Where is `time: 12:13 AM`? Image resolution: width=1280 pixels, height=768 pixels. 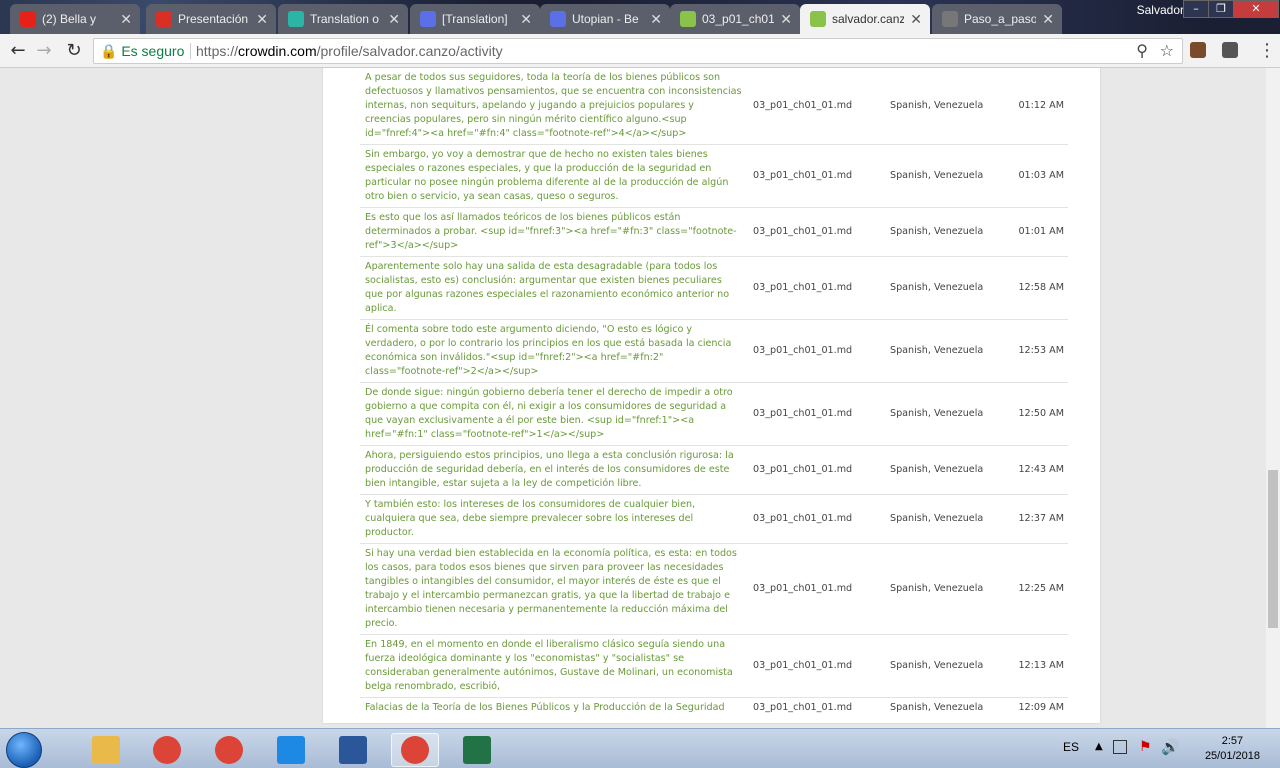 time: 12:13 AM is located at coordinates (1033, 666).